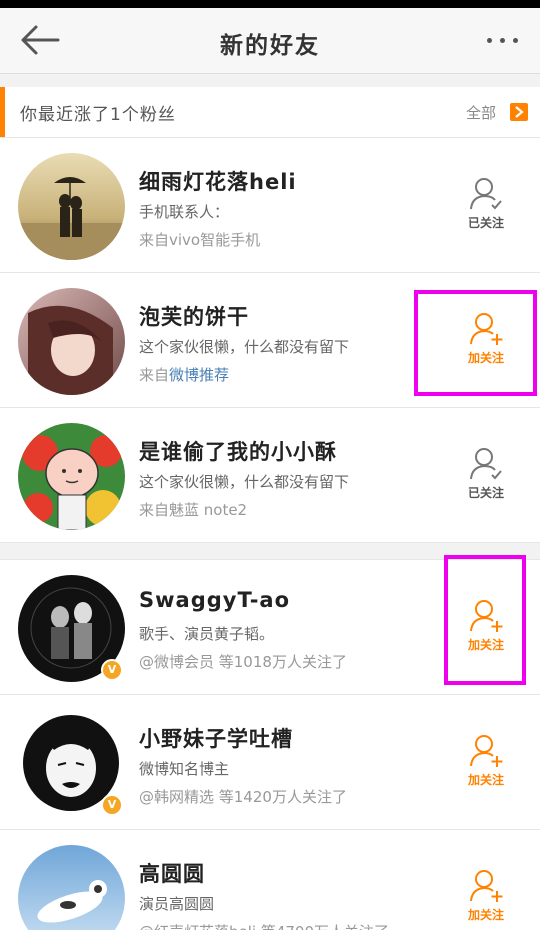  Describe the element at coordinates (238, 451) in the screenshot. I see `fan-name: 是谁偷了我的小小酥` at that location.